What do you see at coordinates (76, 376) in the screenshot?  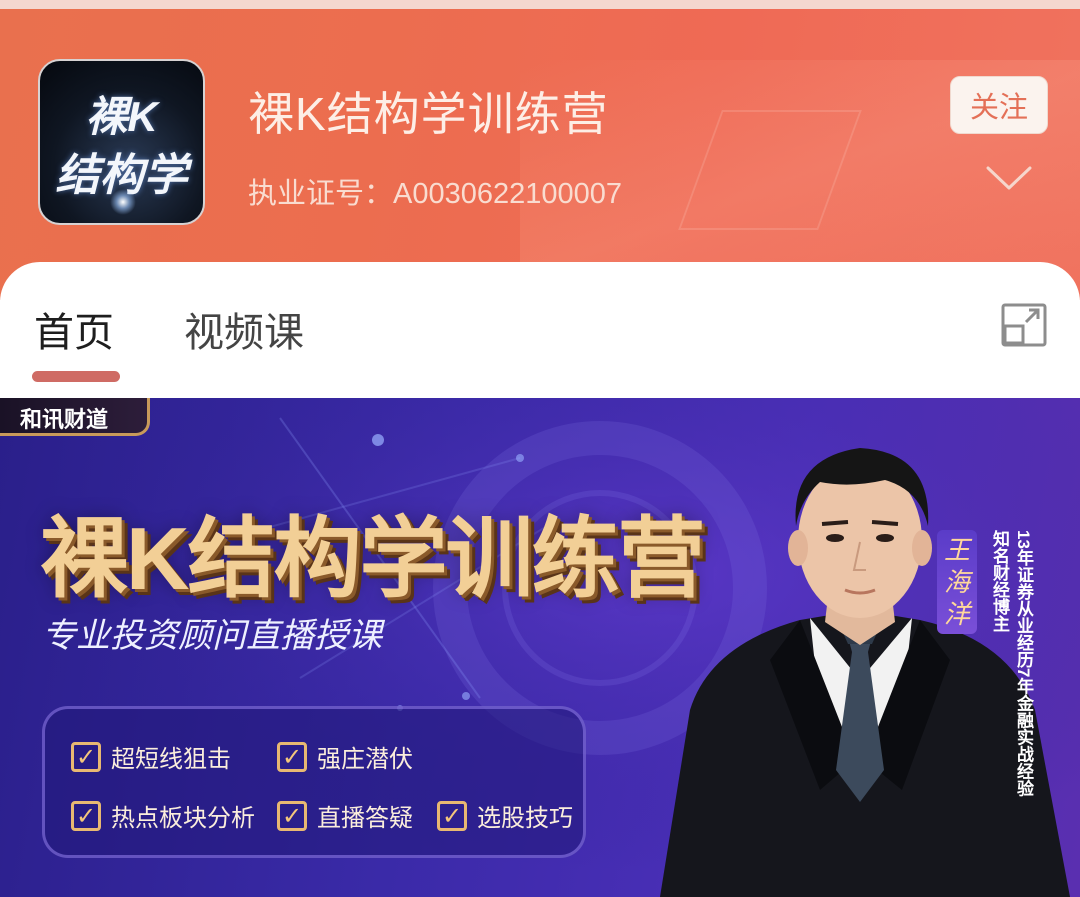 I see `active-tab-indicator` at bounding box center [76, 376].